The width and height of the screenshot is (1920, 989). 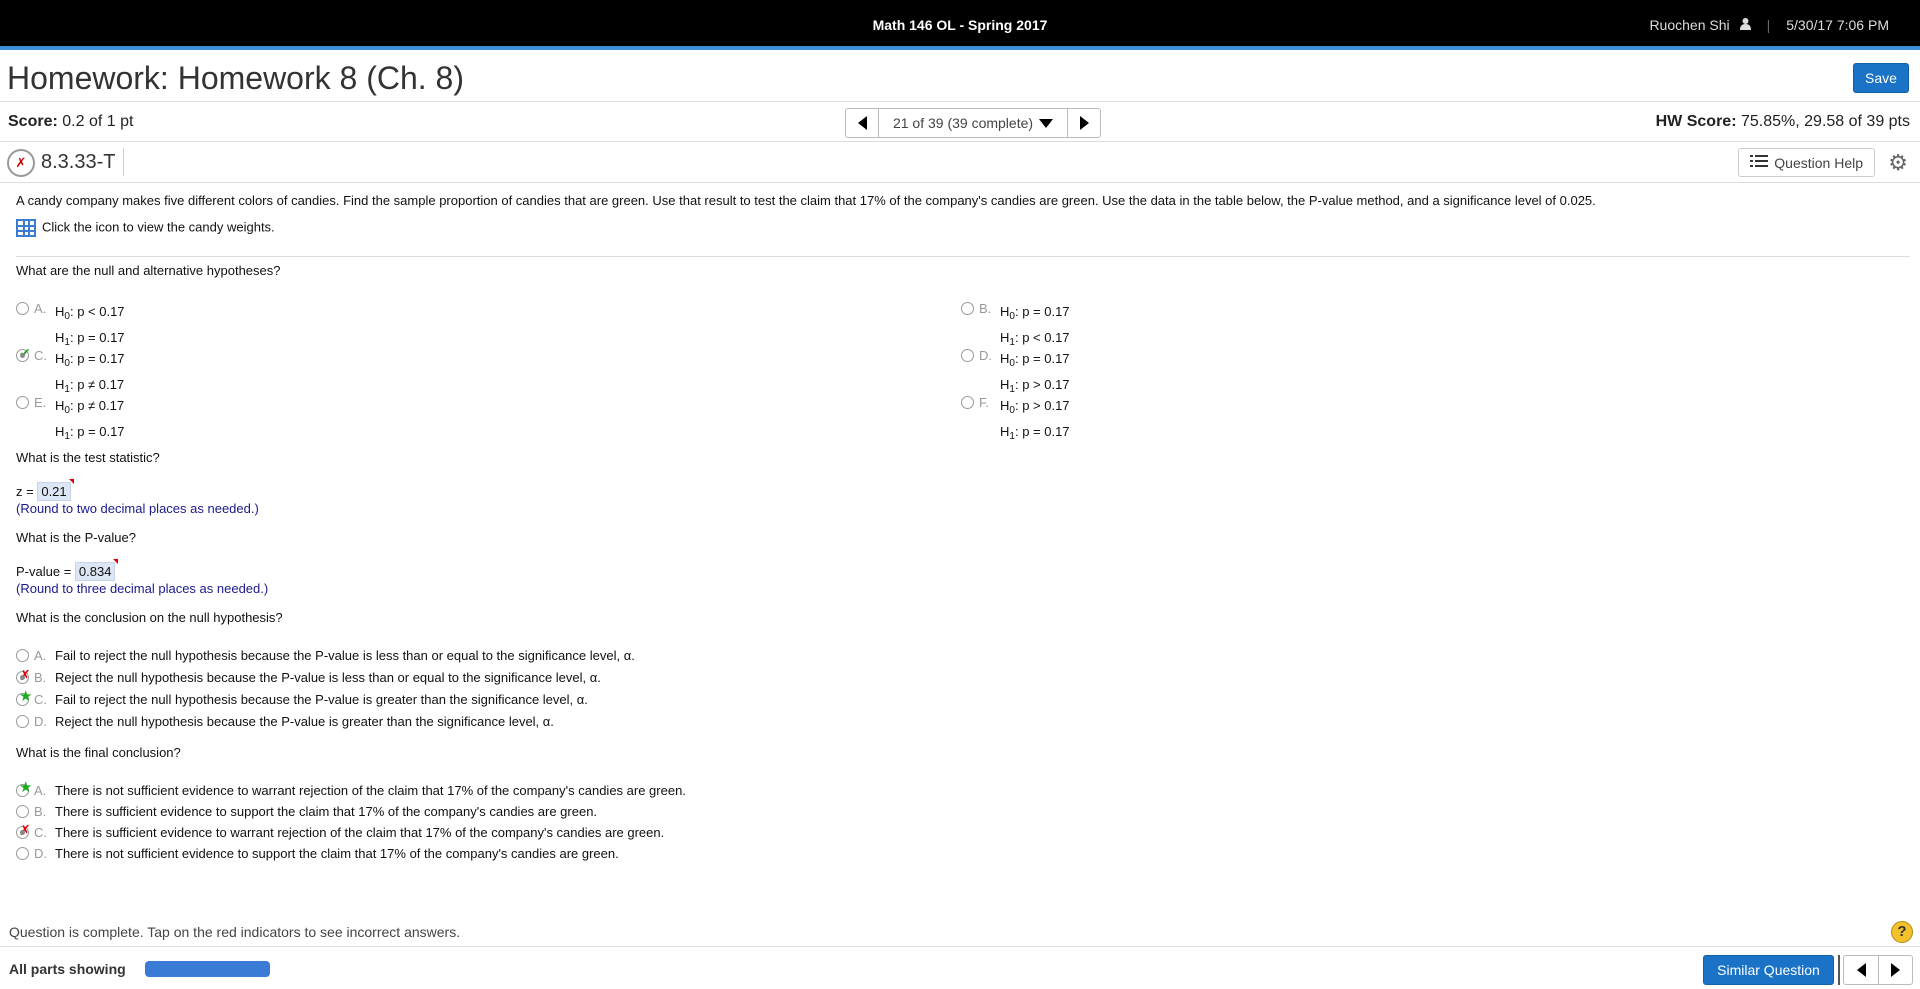 I want to click on z-answer-field: 0.21, so click(x=56, y=490).